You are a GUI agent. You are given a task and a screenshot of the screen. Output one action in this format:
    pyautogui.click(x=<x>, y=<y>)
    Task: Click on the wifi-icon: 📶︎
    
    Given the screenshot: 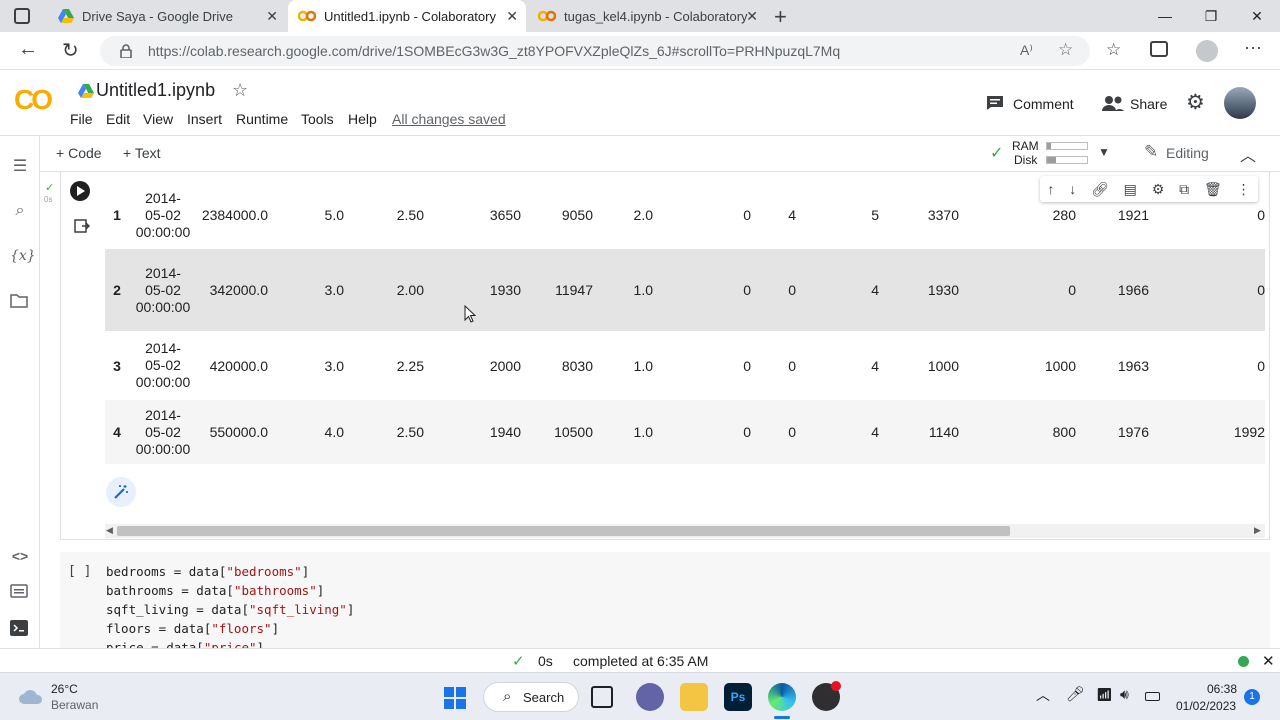 What is the action you would take?
    pyautogui.click(x=1104, y=695)
    